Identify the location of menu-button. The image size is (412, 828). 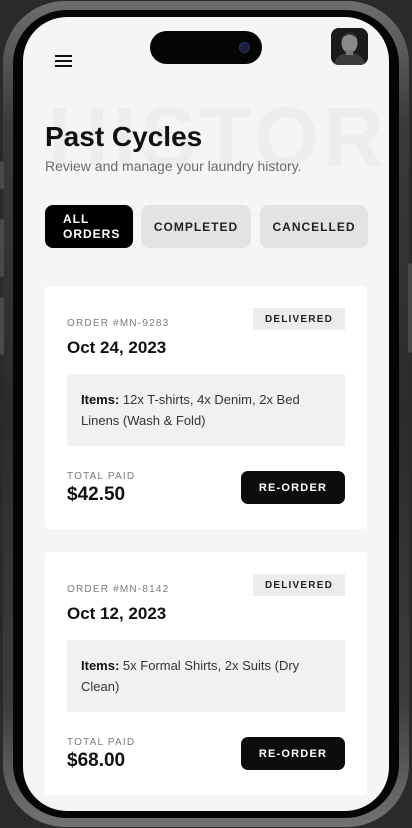
(64, 61).